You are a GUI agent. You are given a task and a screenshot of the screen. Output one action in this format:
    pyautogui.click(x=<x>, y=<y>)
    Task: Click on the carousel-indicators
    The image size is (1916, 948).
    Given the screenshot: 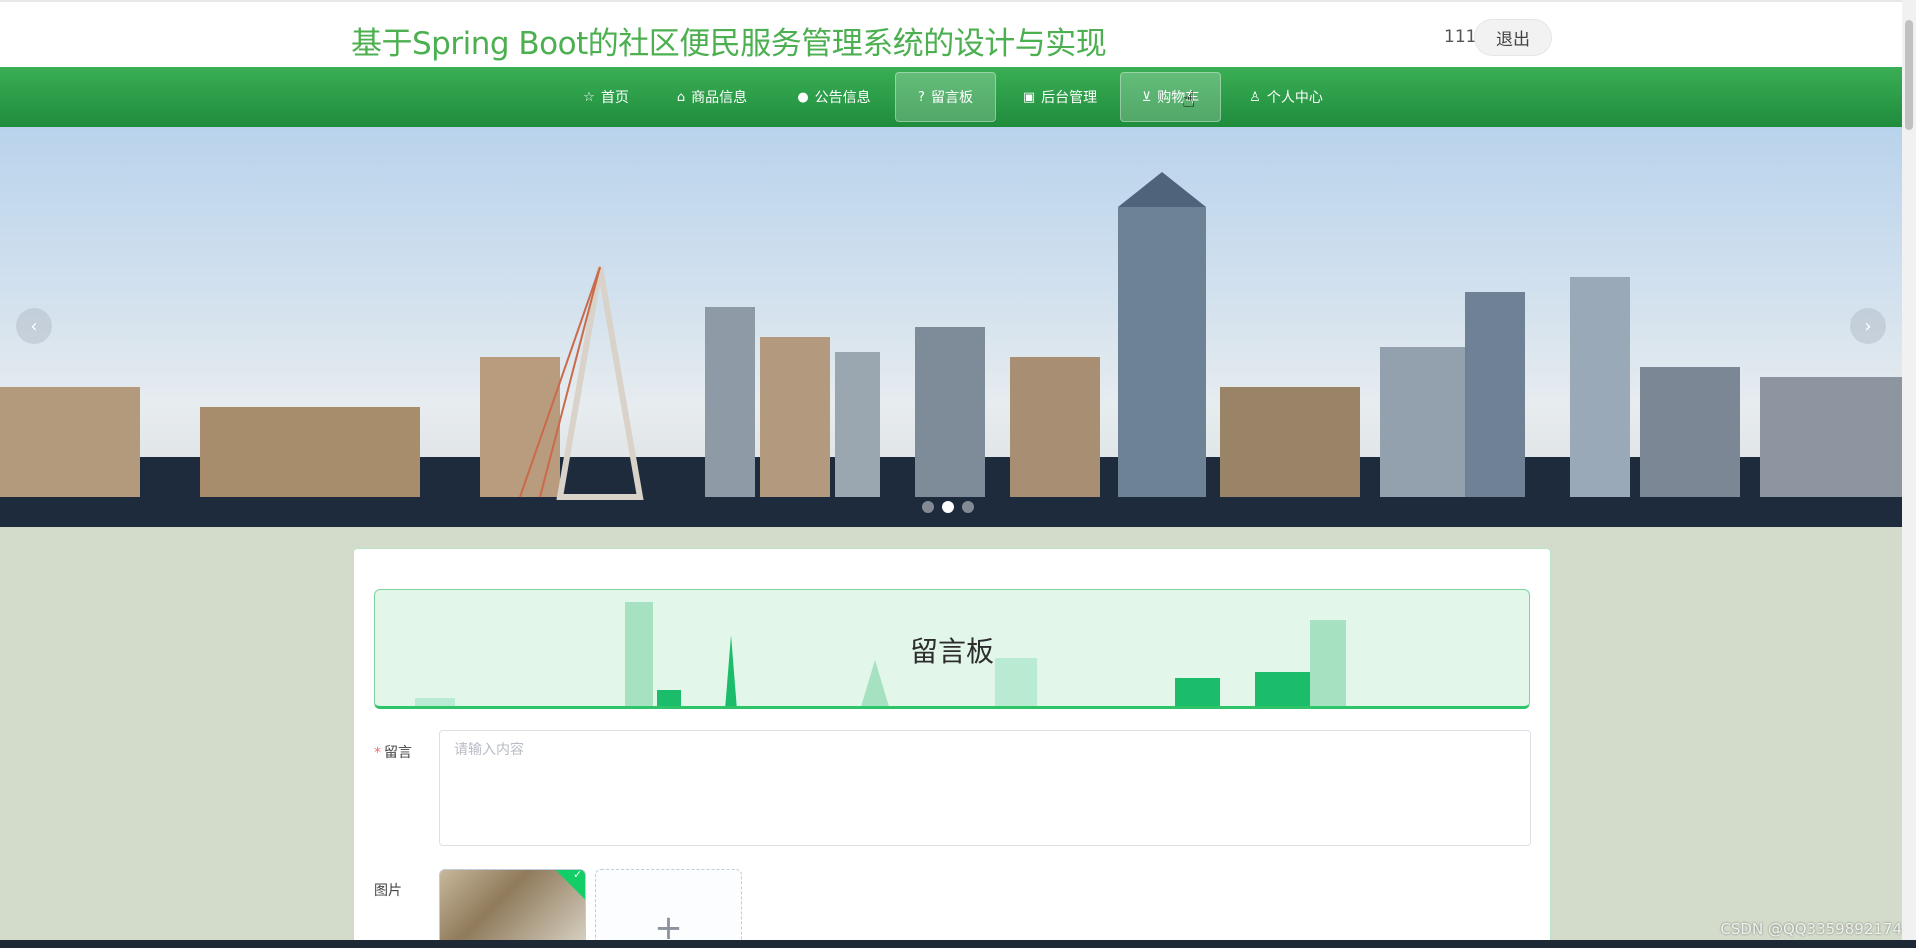 What is the action you would take?
    pyautogui.click(x=948, y=507)
    